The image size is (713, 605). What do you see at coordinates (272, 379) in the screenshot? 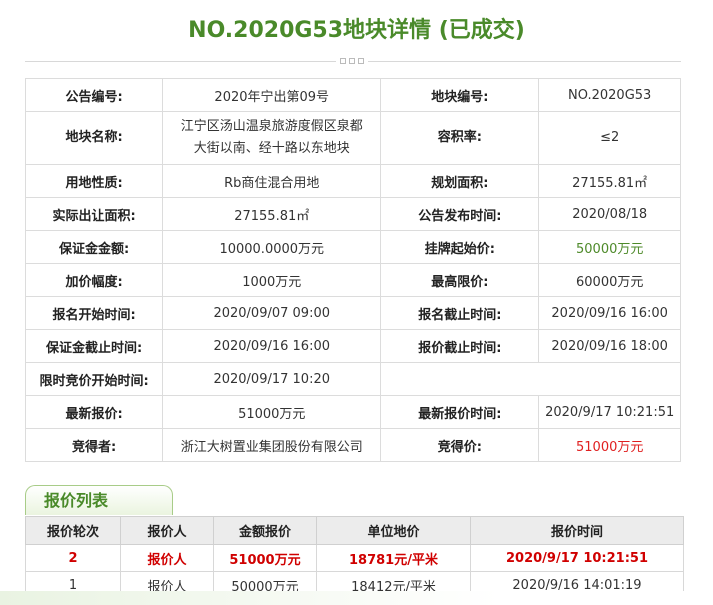
I see `value-timed-bid-start: 2020/09/17 10:20` at bounding box center [272, 379].